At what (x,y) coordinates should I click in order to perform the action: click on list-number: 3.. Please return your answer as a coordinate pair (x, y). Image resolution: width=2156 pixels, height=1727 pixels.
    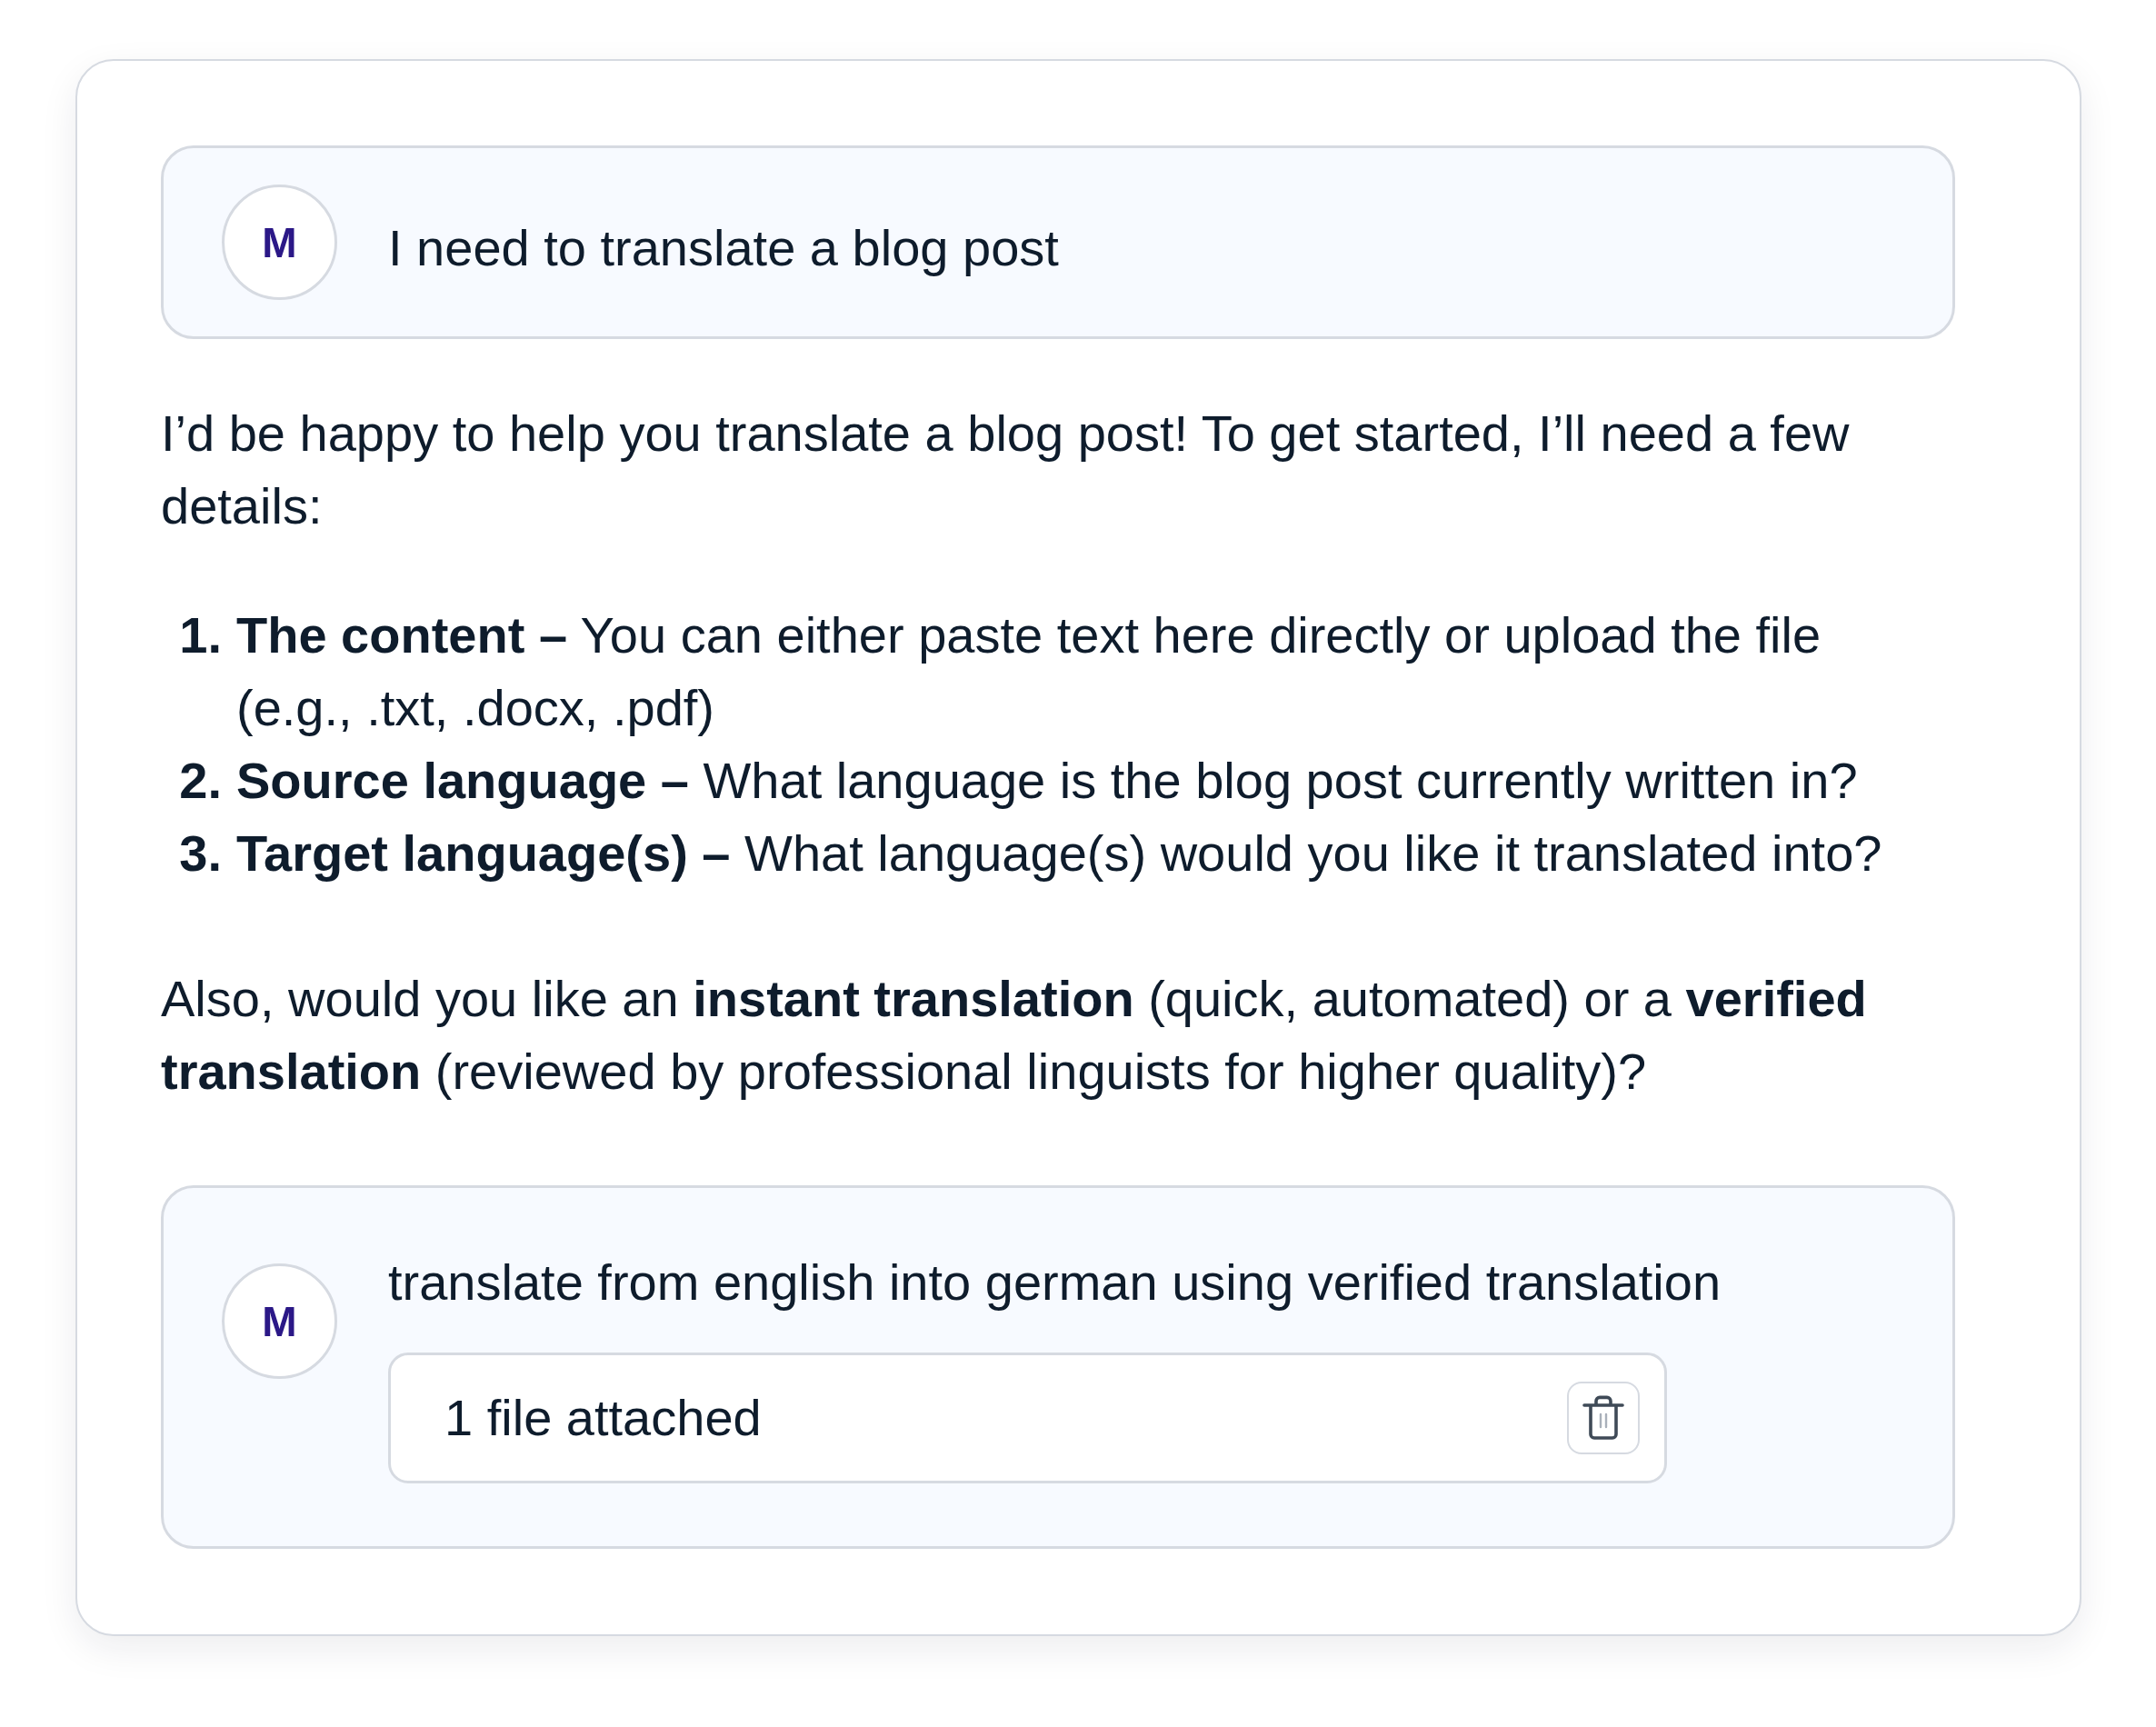
    Looking at the image, I should click on (200, 853).